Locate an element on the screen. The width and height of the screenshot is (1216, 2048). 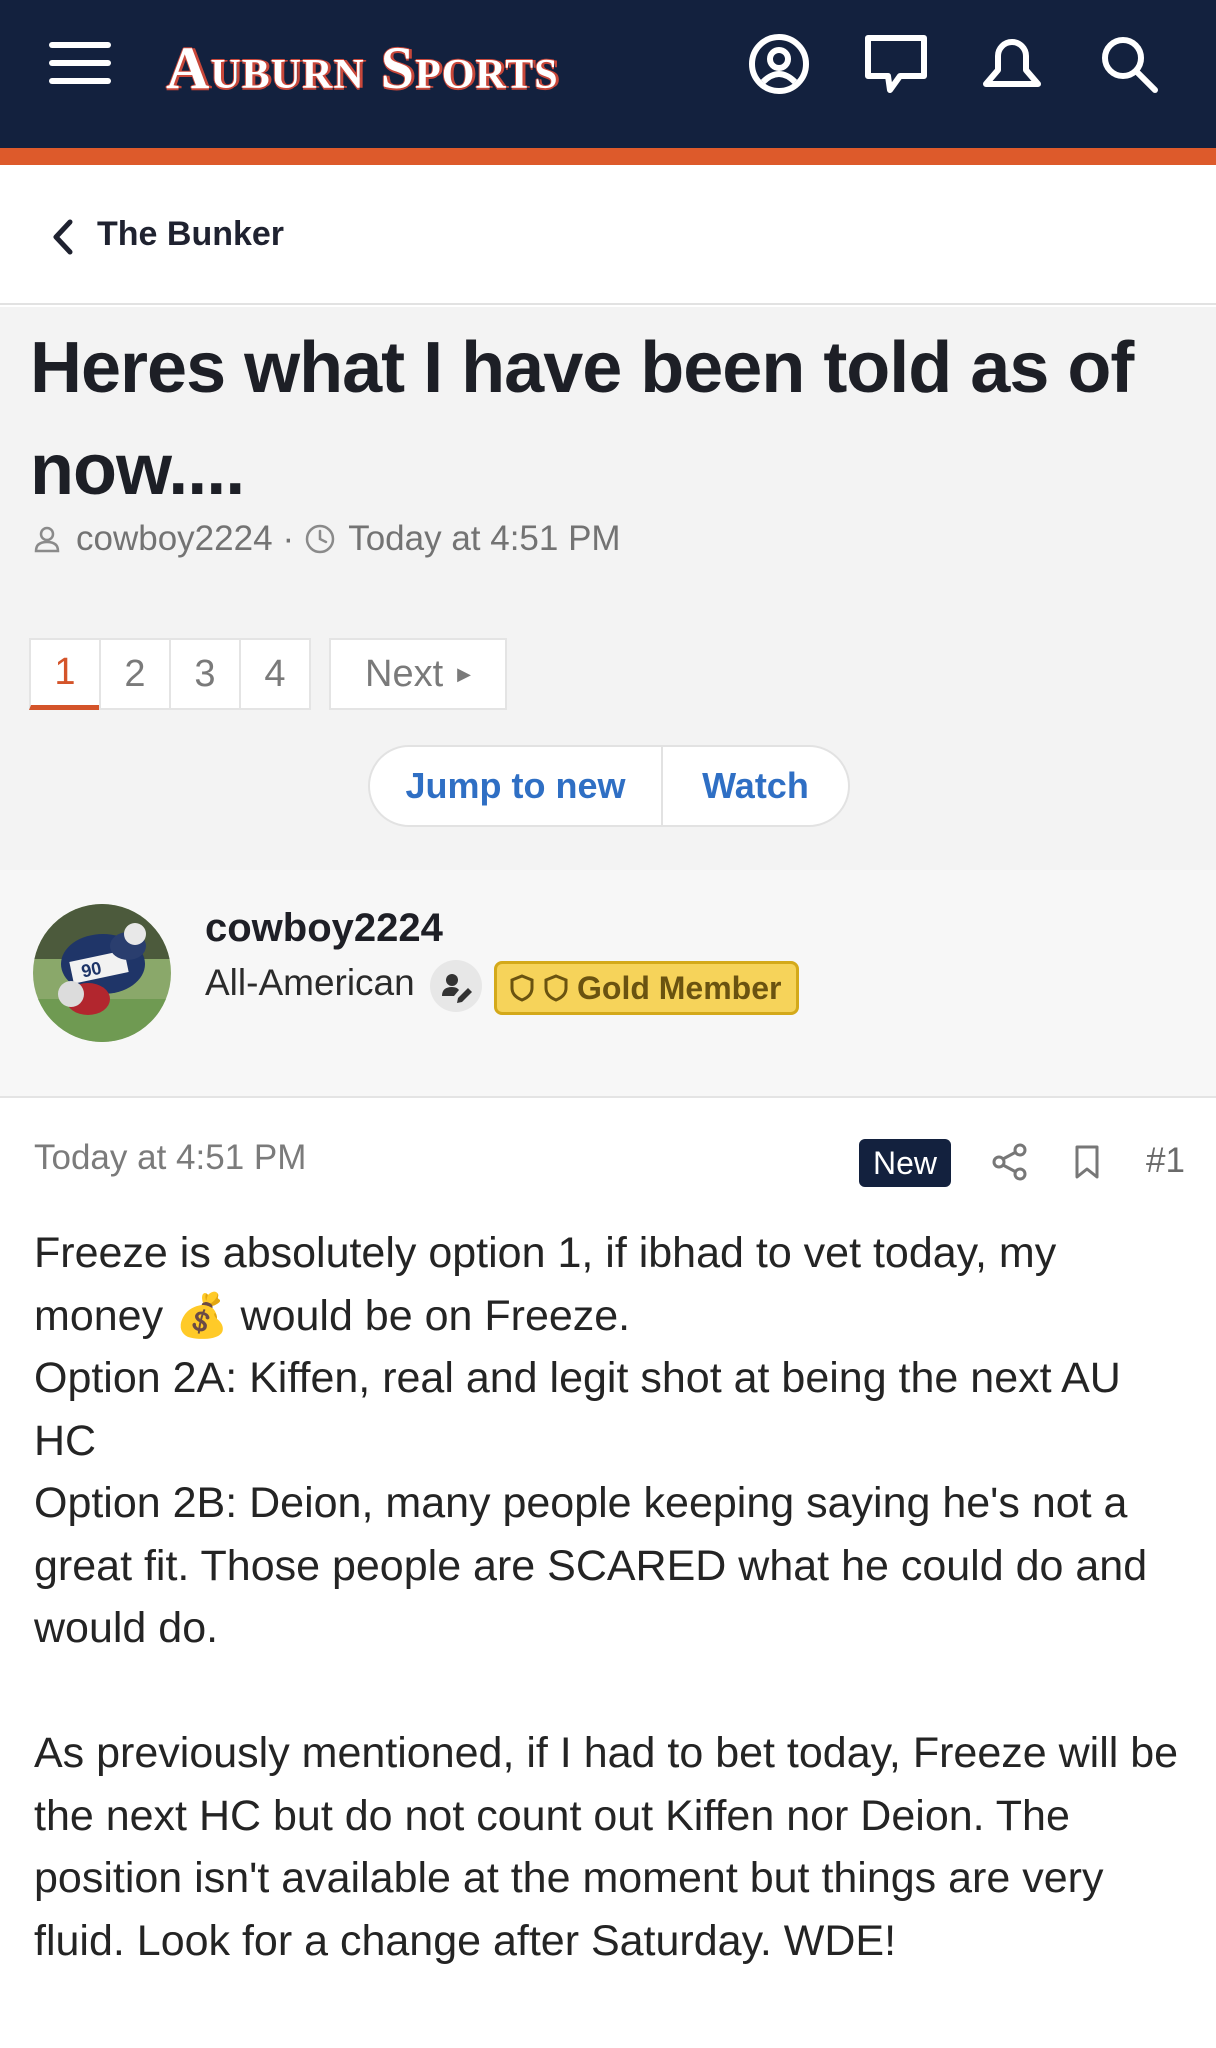
user-edit-icon is located at coordinates (456, 986).